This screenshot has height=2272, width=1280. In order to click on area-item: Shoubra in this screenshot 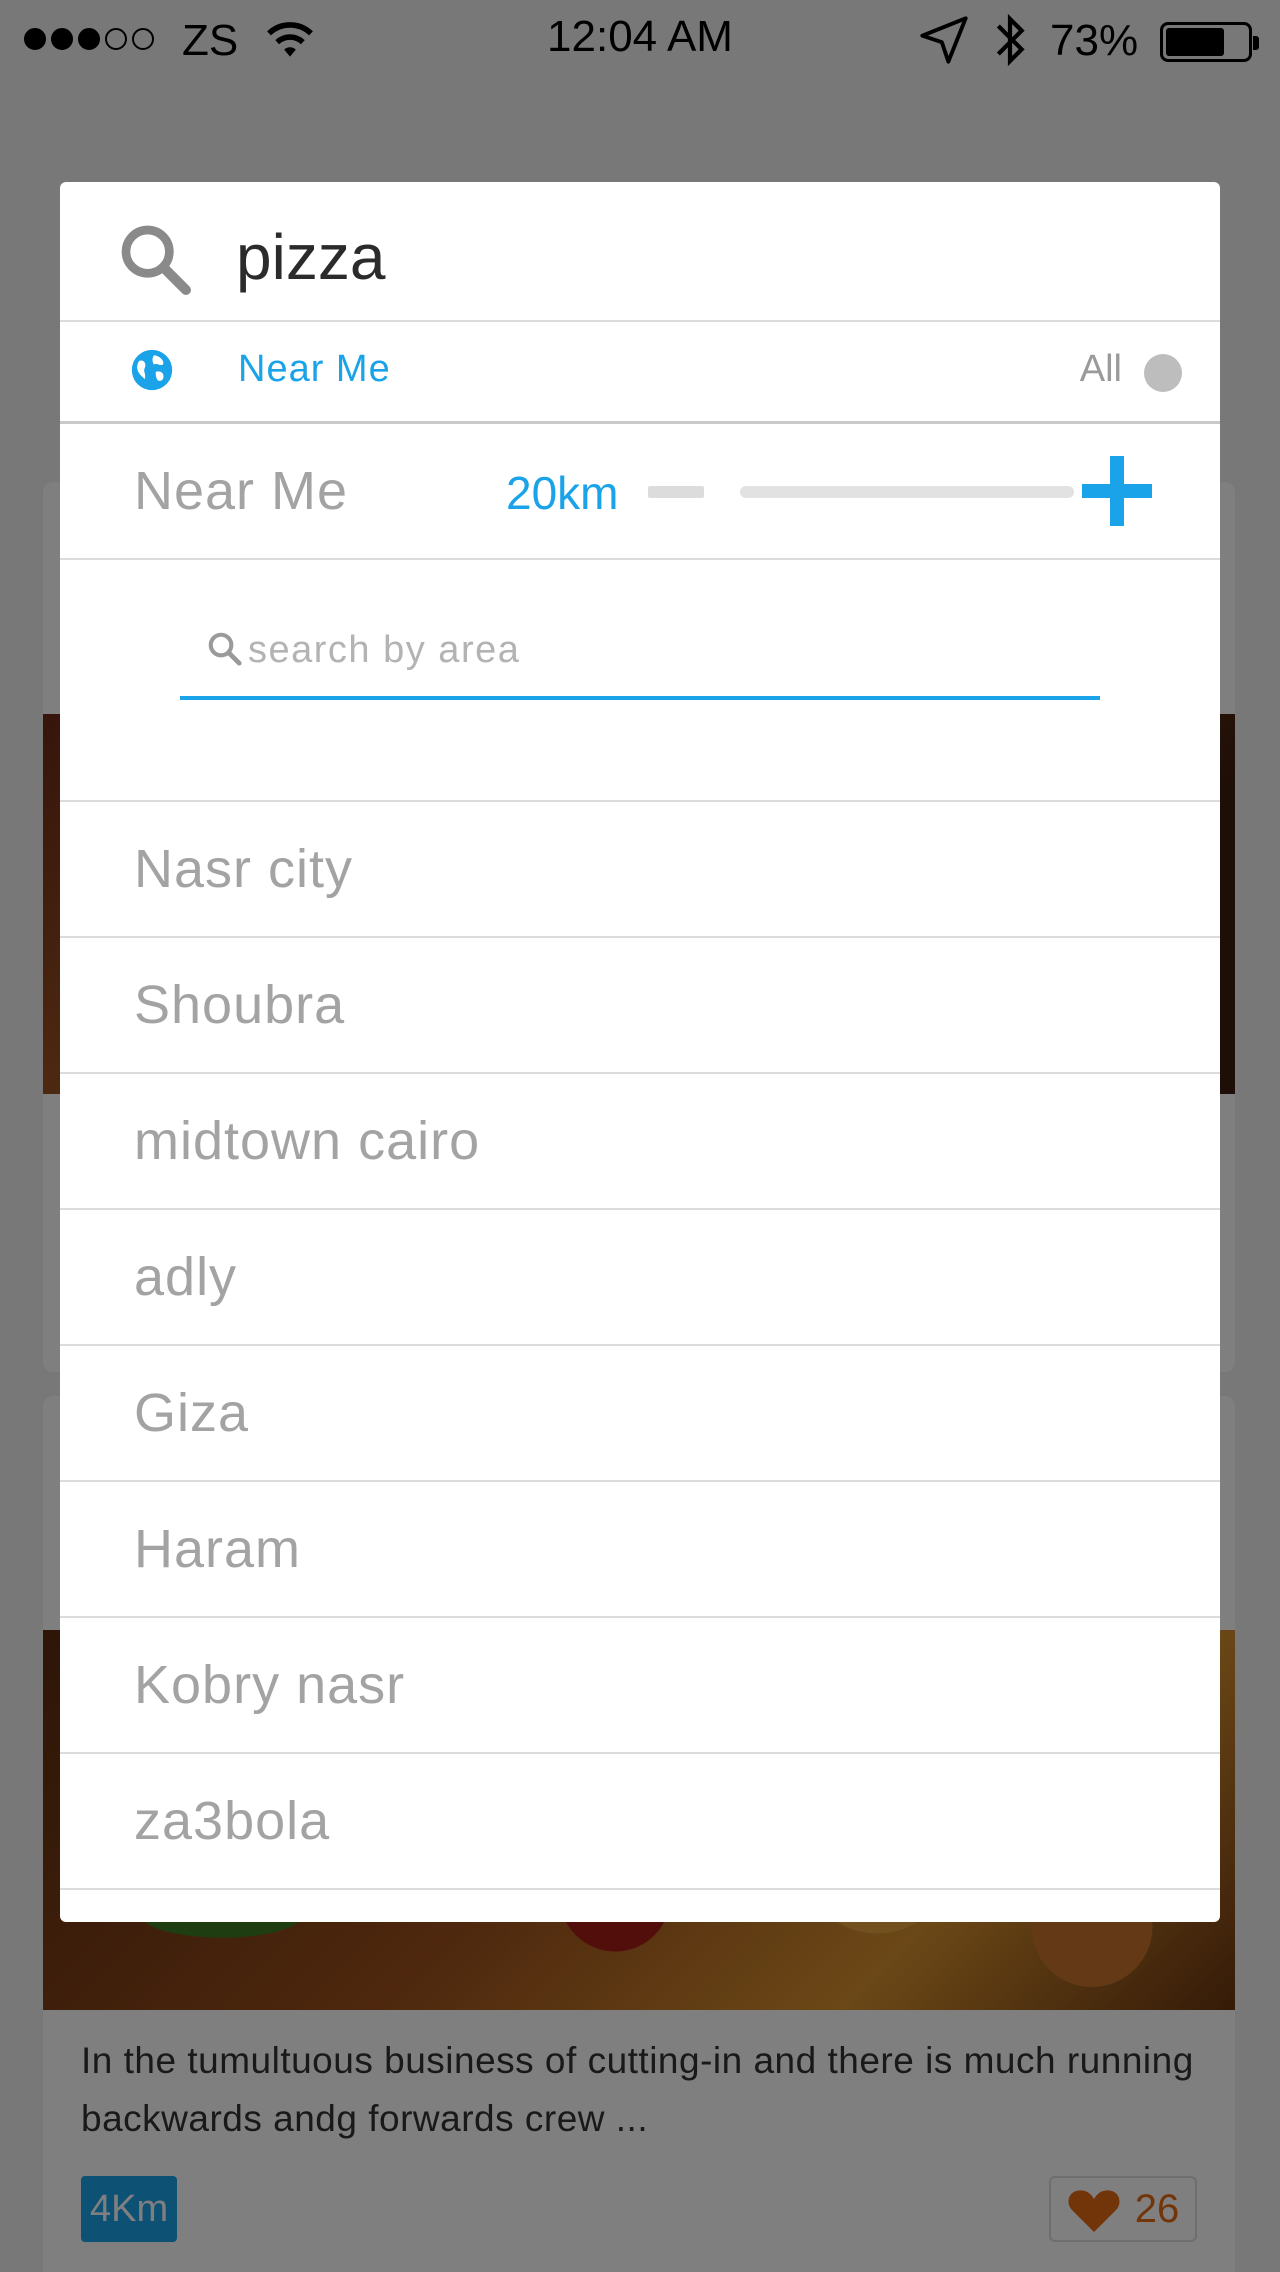, I will do `click(640, 1006)`.